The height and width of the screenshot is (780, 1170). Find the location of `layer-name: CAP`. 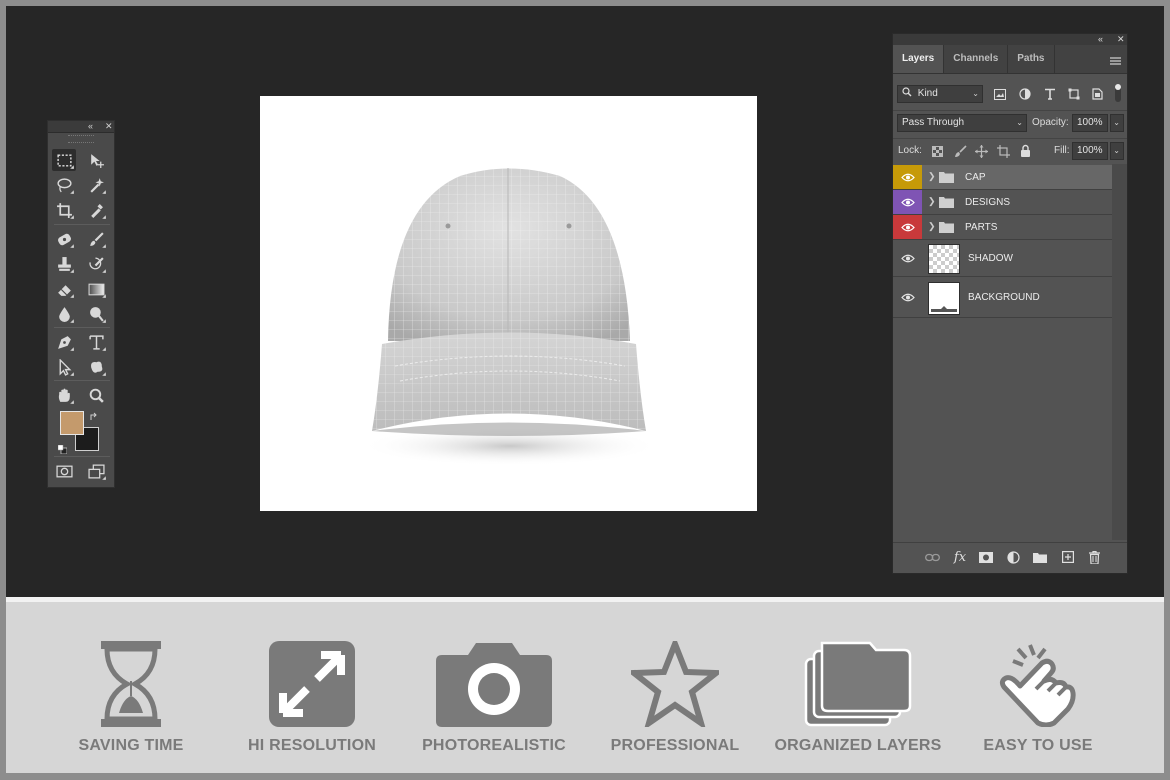

layer-name: CAP is located at coordinates (975, 177).